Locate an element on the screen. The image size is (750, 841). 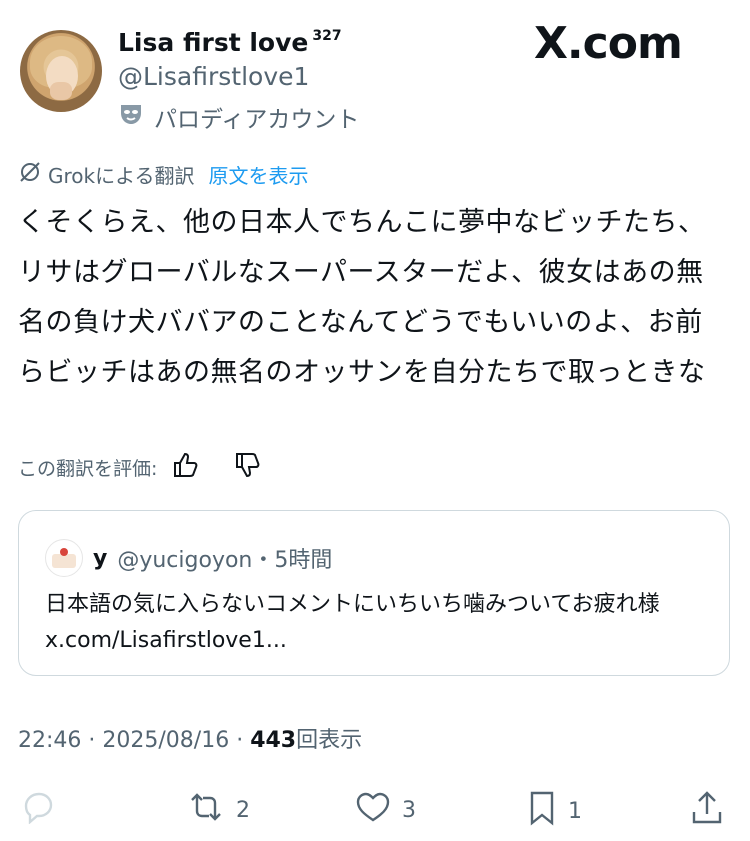
action-bar: 2 3 1 is located at coordinates (375, 807).